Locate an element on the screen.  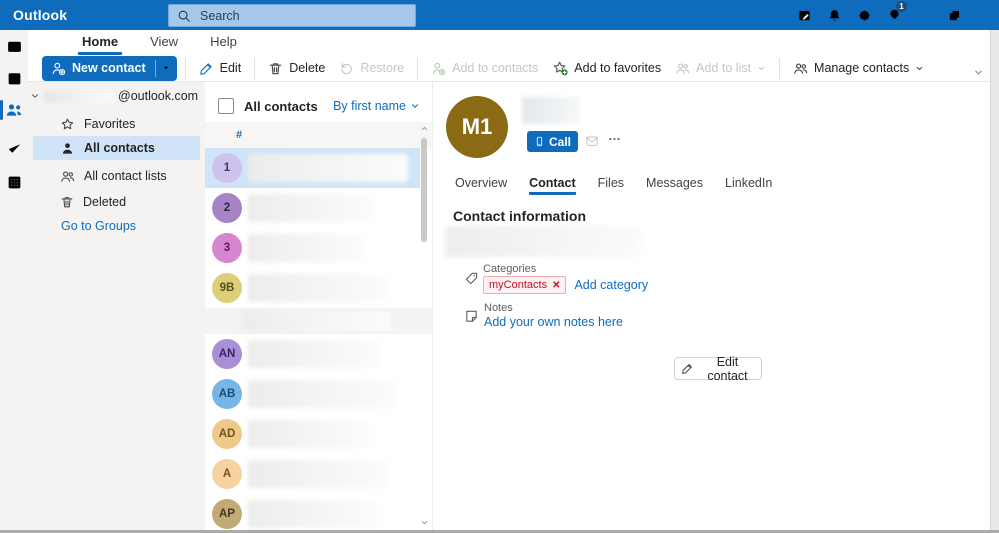
app-logo: Outlook is located at coordinates (33, 15).